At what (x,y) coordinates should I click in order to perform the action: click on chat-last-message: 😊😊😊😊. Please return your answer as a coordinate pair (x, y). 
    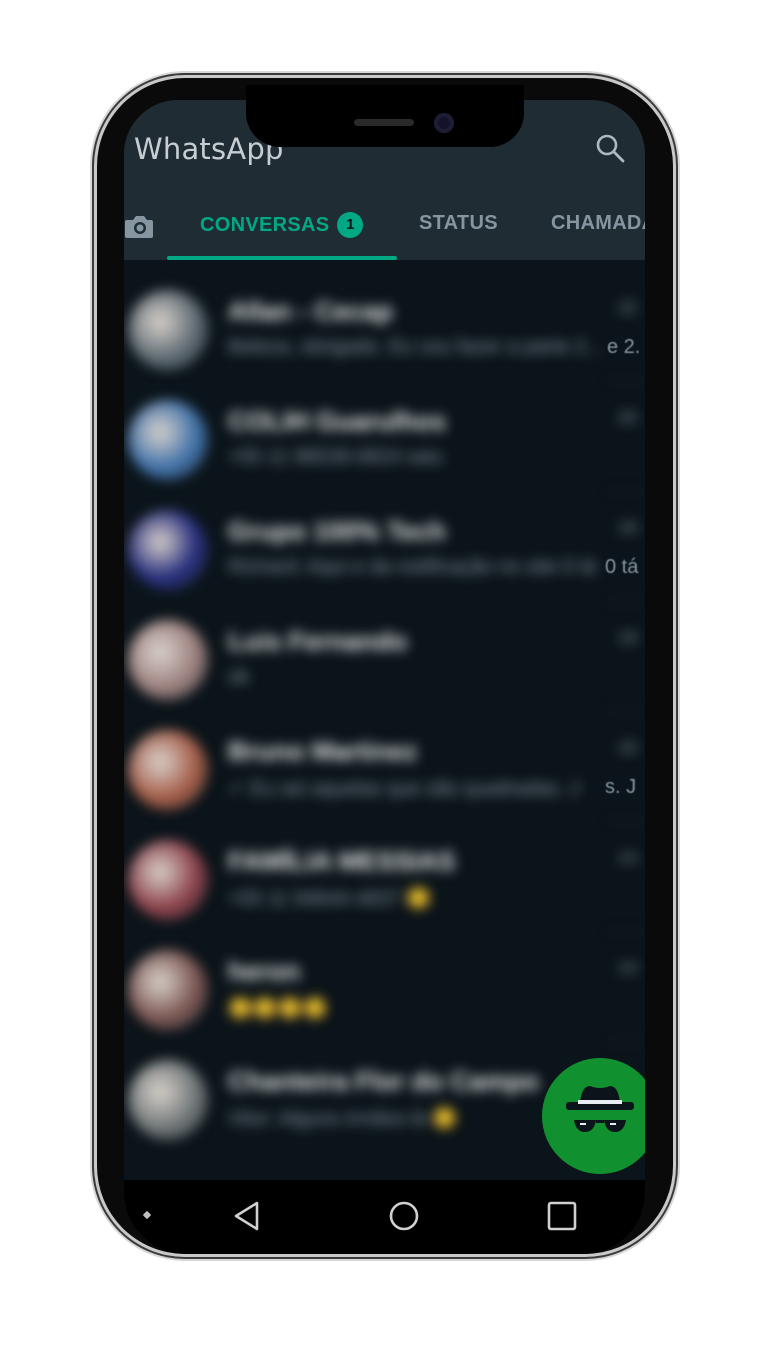
    Looking at the image, I should click on (278, 1009).